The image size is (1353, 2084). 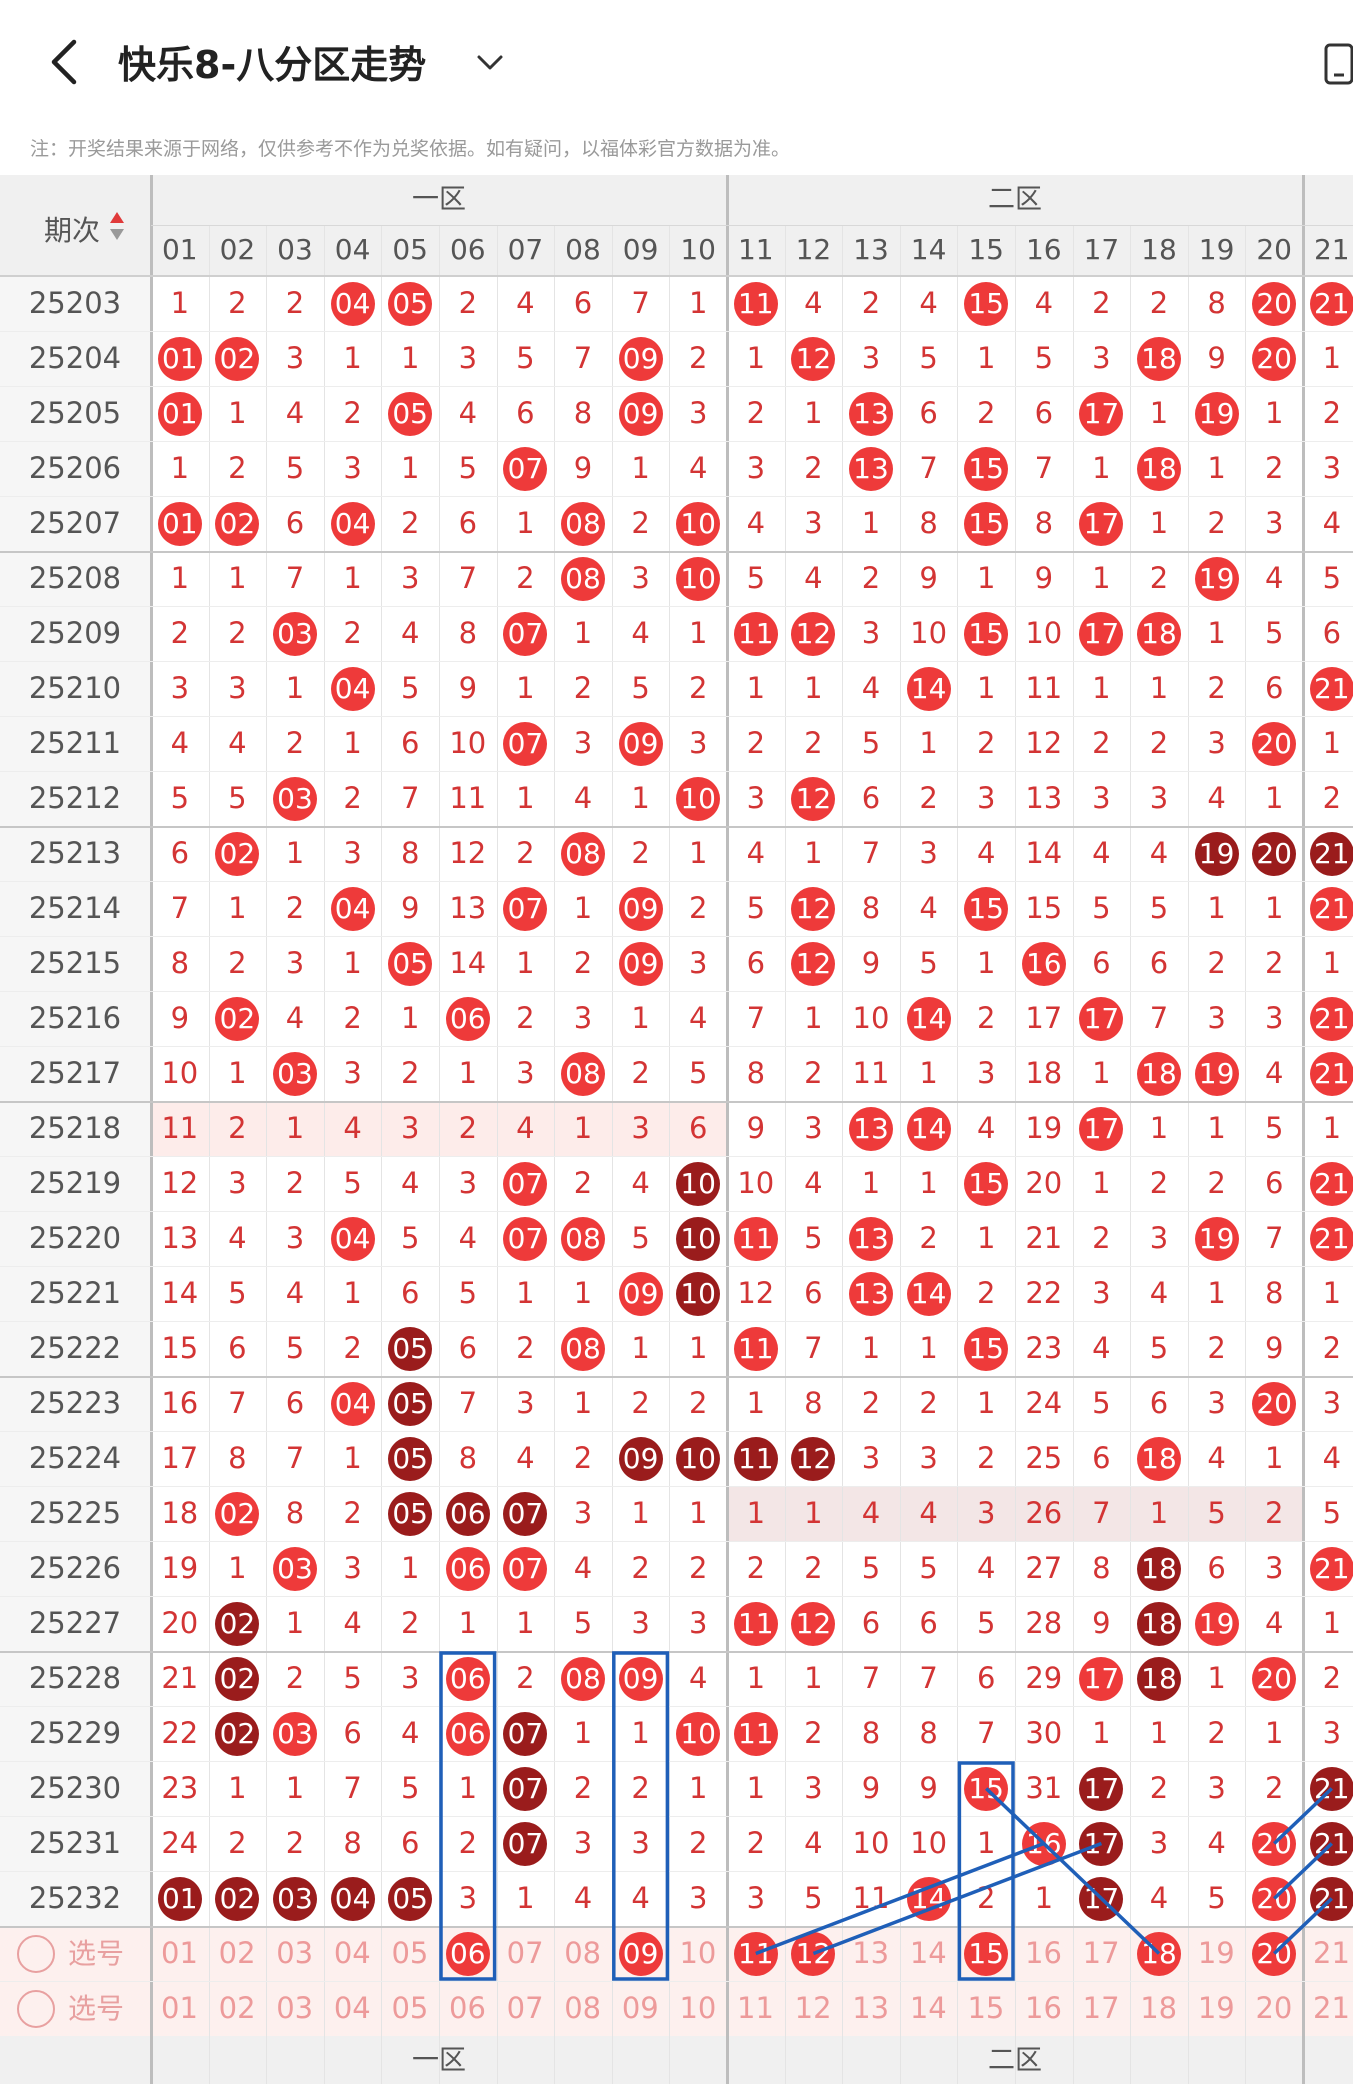 I want to click on selected-number-ball: 11, so click(x=755, y=1953).